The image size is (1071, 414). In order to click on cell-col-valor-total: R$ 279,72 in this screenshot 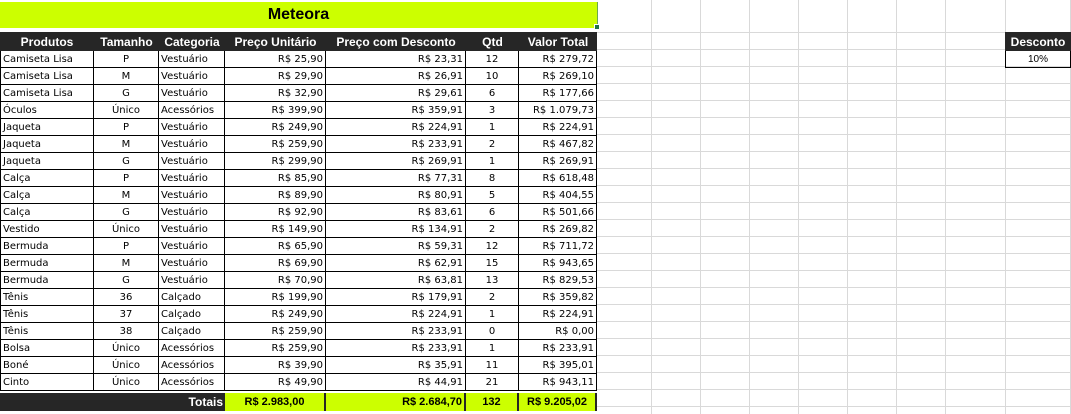, I will do `click(558, 59)`.